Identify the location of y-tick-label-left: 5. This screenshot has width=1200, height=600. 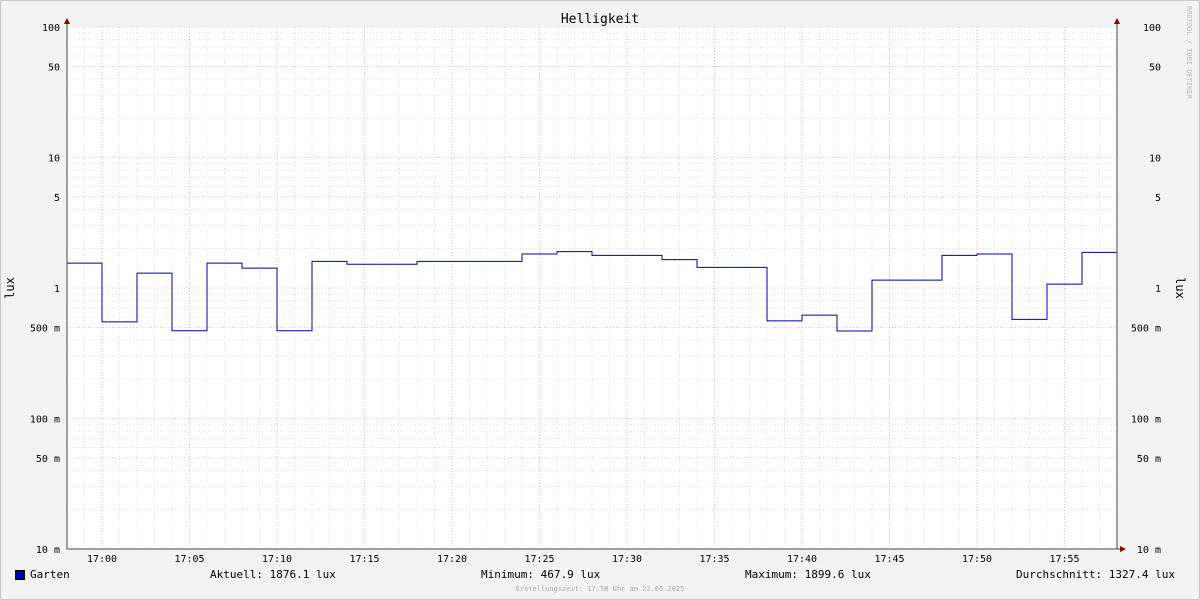
(57, 198).